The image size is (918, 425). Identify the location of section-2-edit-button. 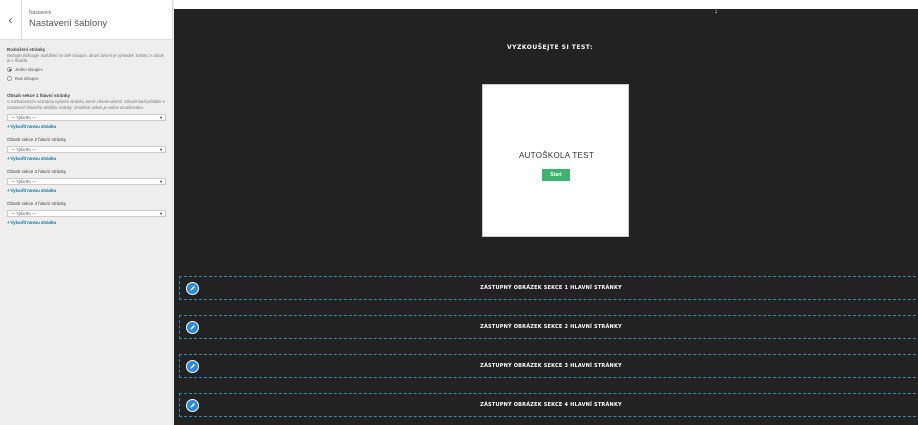
(192, 327).